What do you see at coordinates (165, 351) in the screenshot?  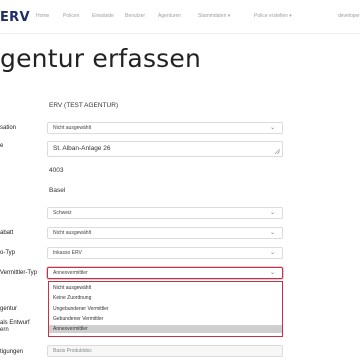 I see `bestaetigungen-input: Basis Produktdoc` at bounding box center [165, 351].